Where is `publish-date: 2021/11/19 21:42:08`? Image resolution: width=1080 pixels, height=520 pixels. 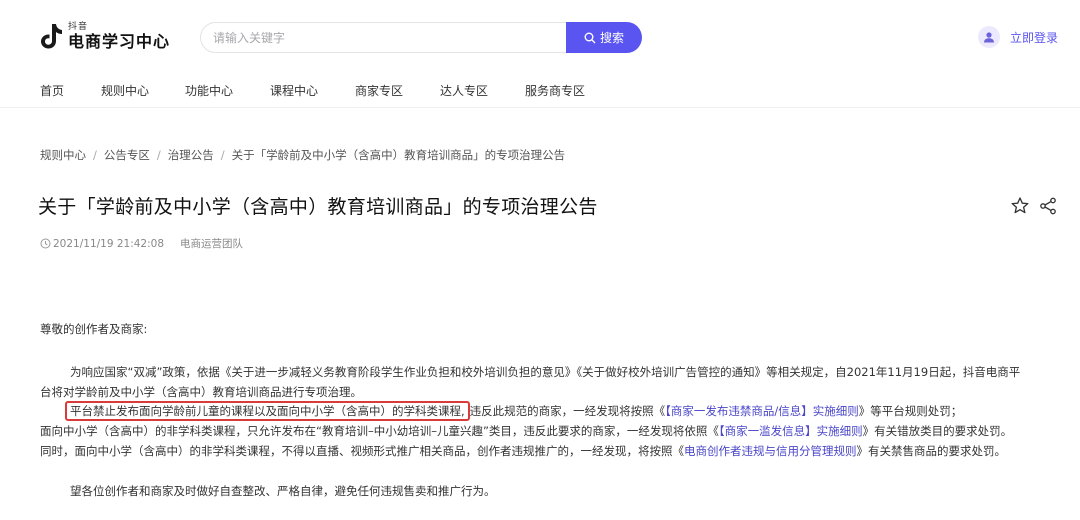
publish-date: 2021/11/19 21:42:08 is located at coordinates (109, 243).